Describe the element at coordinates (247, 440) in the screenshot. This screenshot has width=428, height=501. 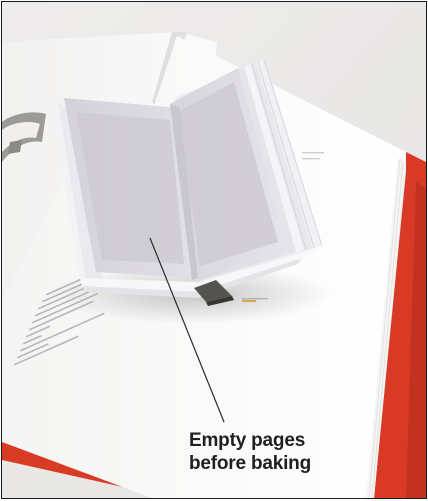
I see `caption-line-1: Empty pages` at that location.